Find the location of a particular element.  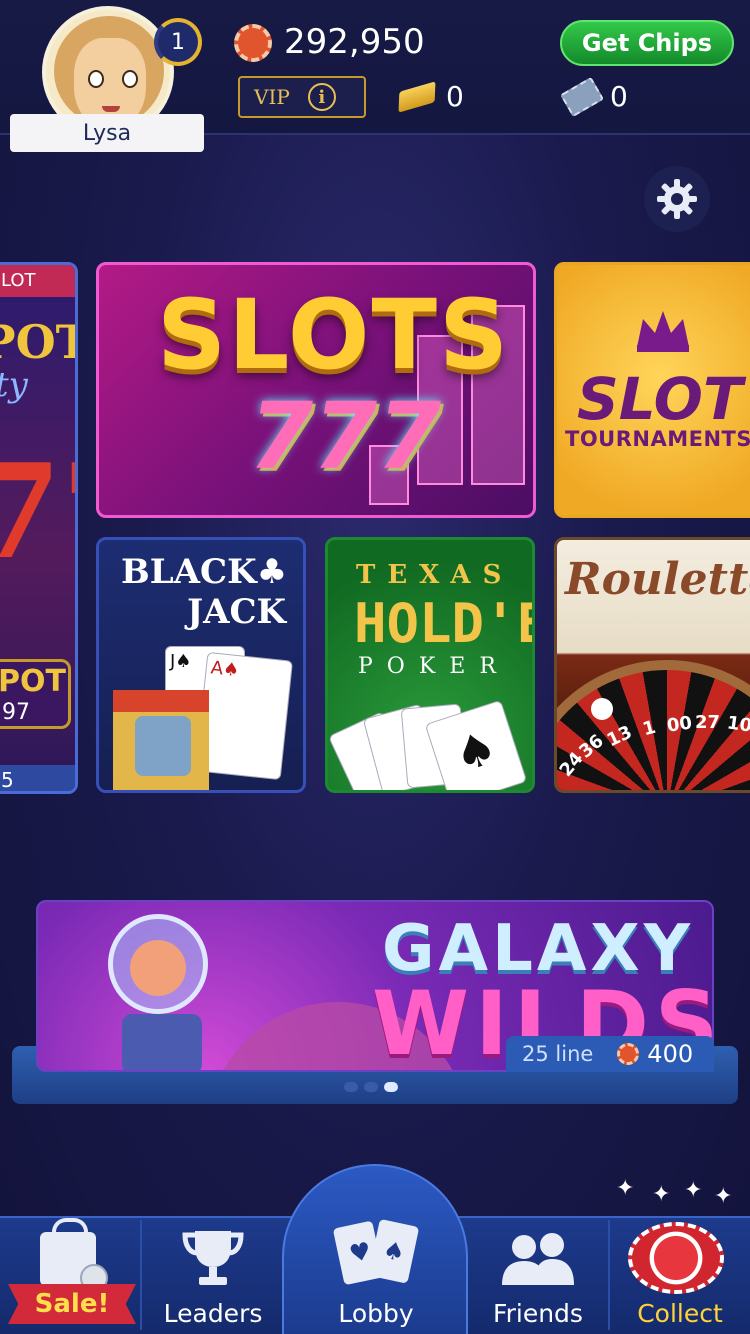

slot-tournaments-tile: SLOT TOURNAMENTS is located at coordinates (652, 390).